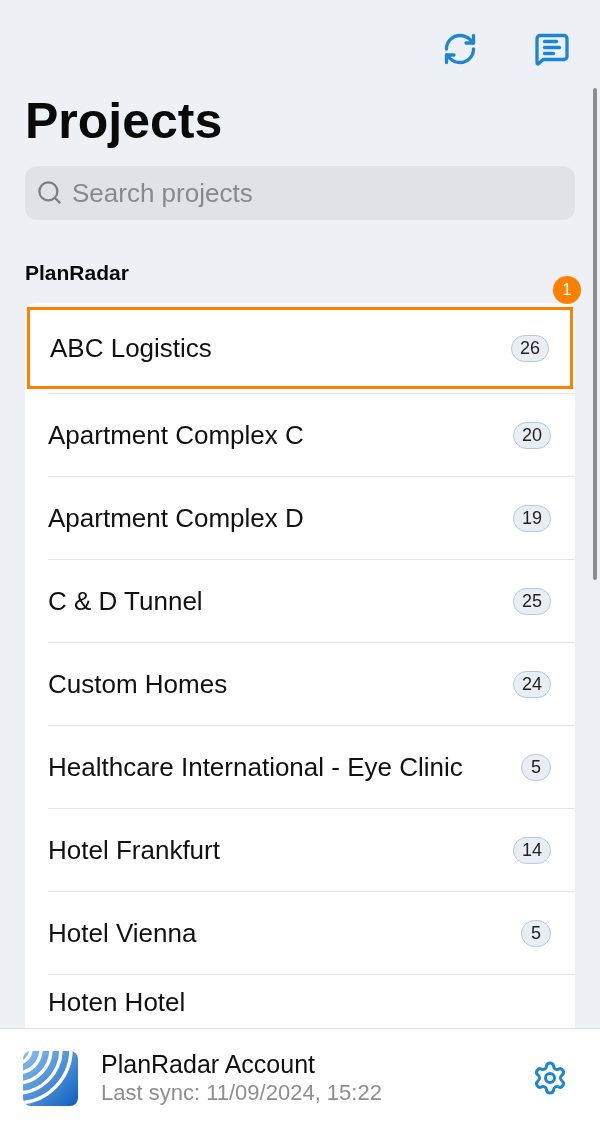 This screenshot has height=1127, width=600. What do you see at coordinates (300, 850) in the screenshot?
I see `project-list-item: Hotel Frankfurt 14` at bounding box center [300, 850].